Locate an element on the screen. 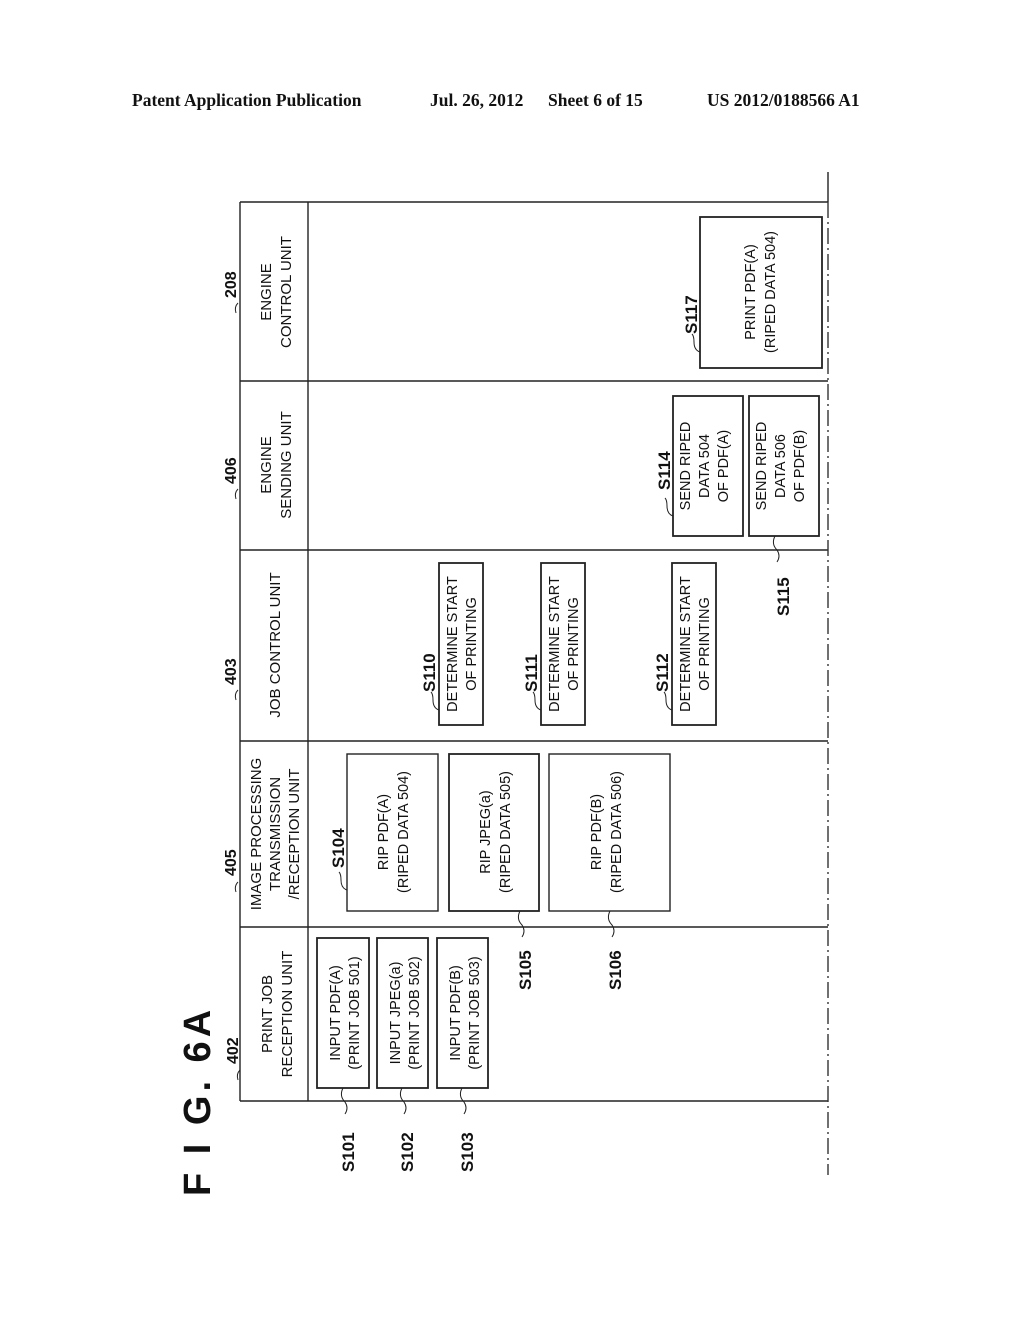 This screenshot has width=1024, height=1320. lane-label-line: CONTROL UNIT is located at coordinates (286, 292).